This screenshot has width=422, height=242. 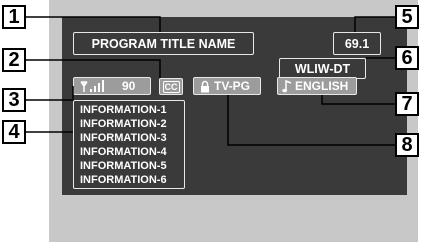 What do you see at coordinates (14, 60) in the screenshot?
I see `callout-2: 2` at bounding box center [14, 60].